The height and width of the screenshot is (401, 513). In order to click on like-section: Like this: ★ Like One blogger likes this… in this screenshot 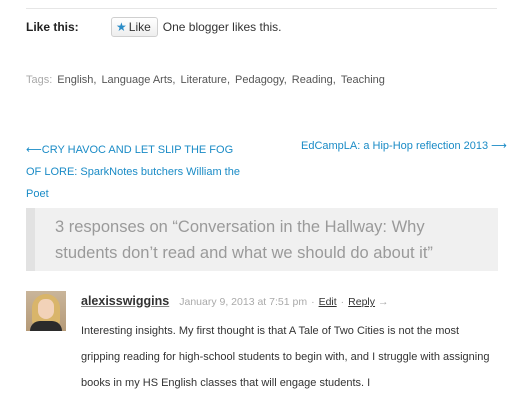, I will do `click(154, 27)`.